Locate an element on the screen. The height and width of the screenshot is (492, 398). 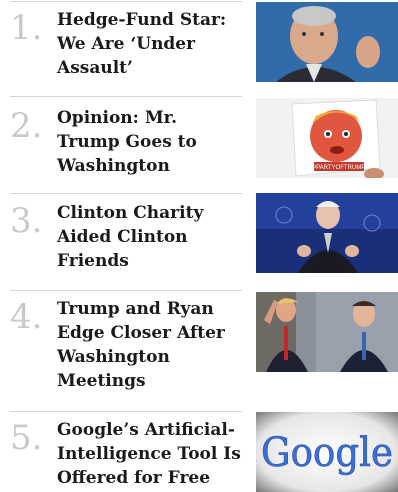
photo-google-logo: Google is located at coordinates (327, 452).